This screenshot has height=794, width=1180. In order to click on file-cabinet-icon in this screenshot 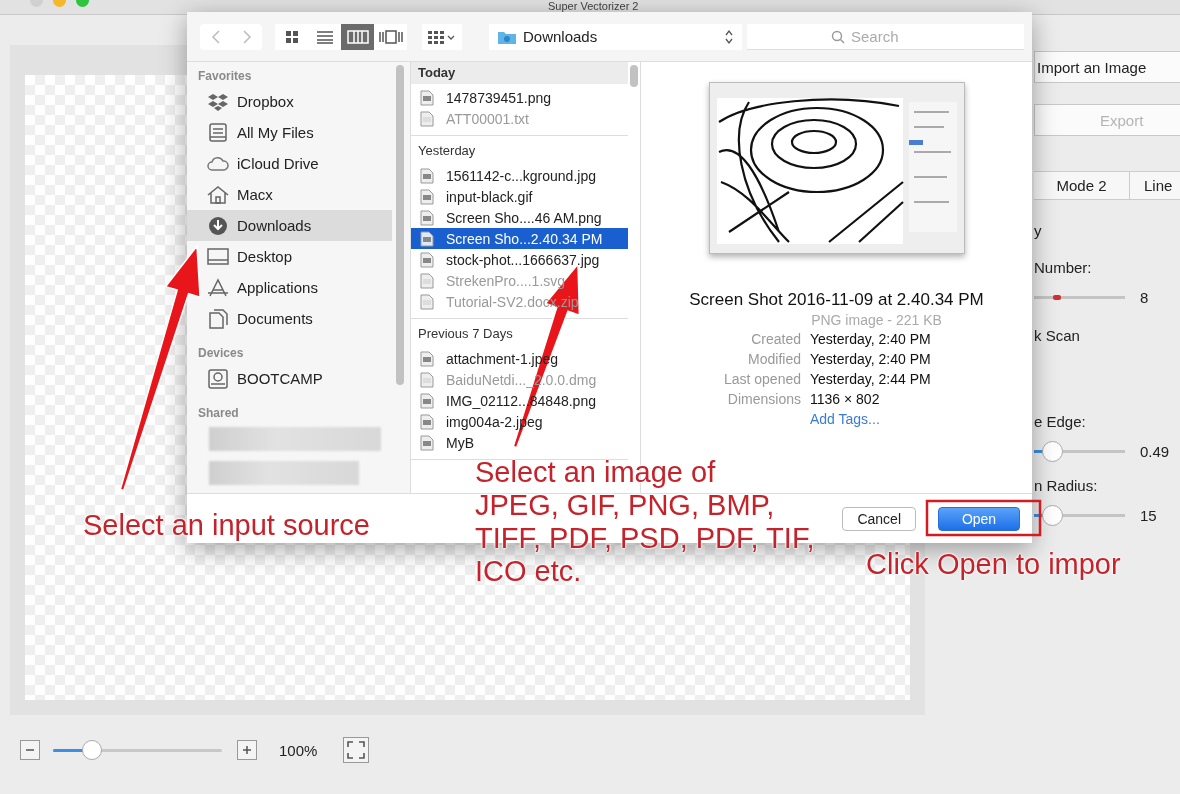, I will do `click(218, 132)`.